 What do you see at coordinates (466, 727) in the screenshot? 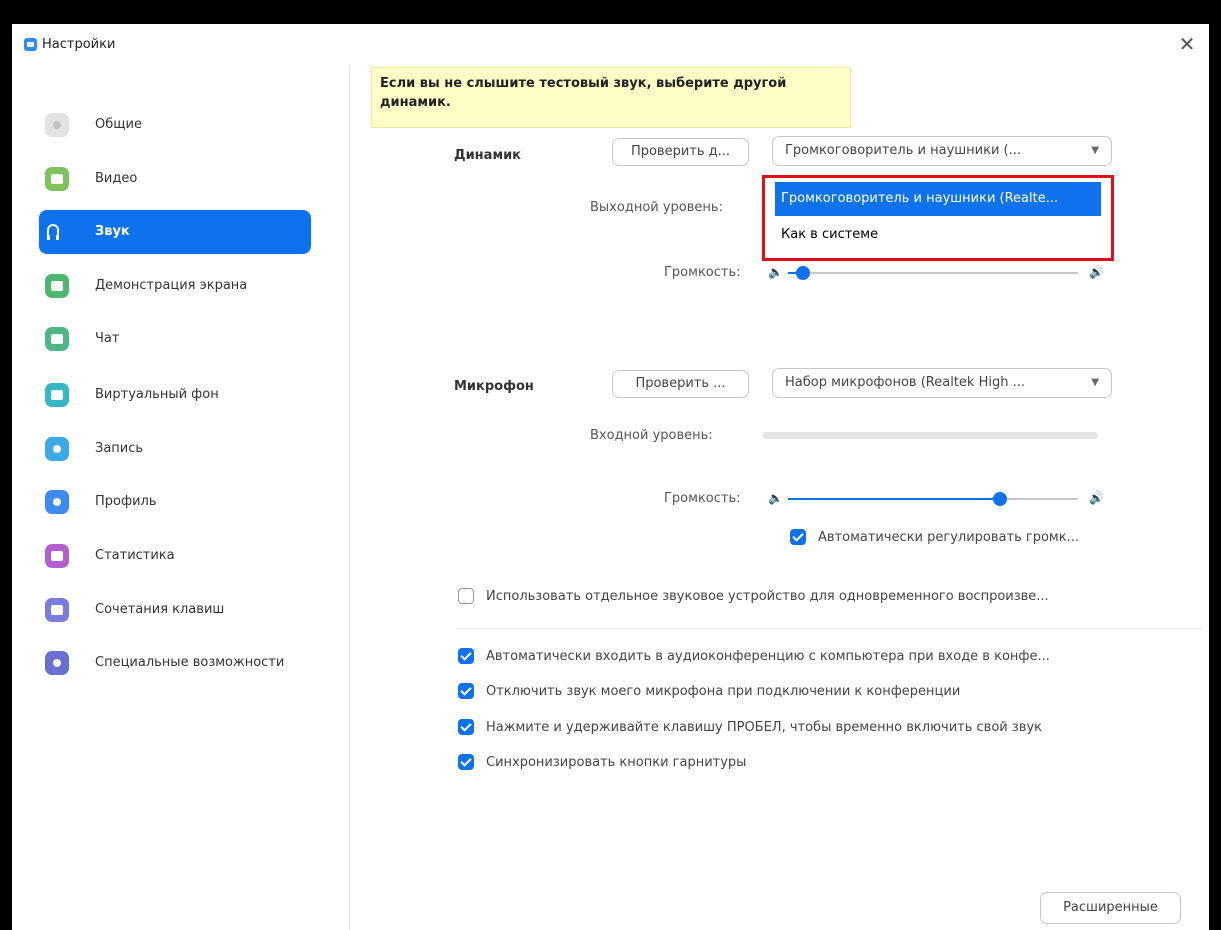
I see `push-to-talk-checkbox` at bounding box center [466, 727].